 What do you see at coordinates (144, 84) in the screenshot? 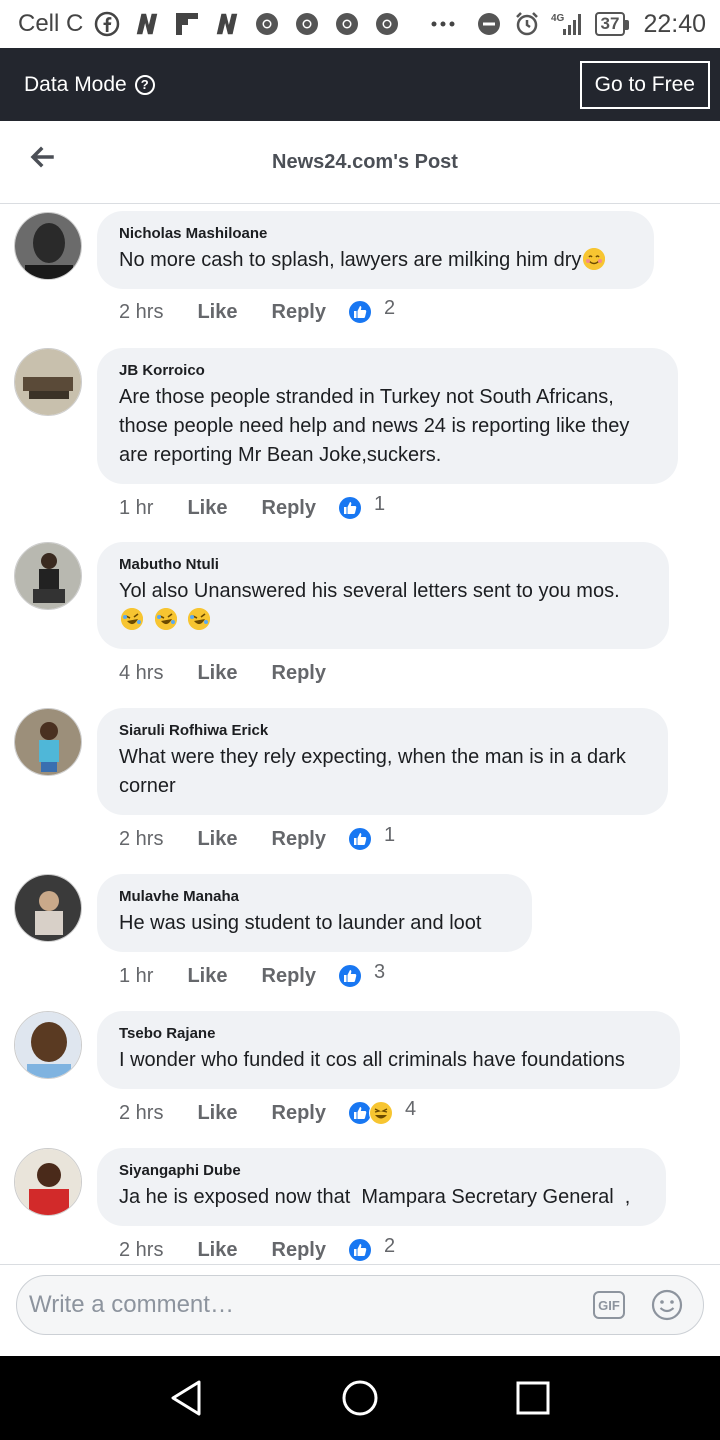
I see `info-icon: ?` at bounding box center [144, 84].